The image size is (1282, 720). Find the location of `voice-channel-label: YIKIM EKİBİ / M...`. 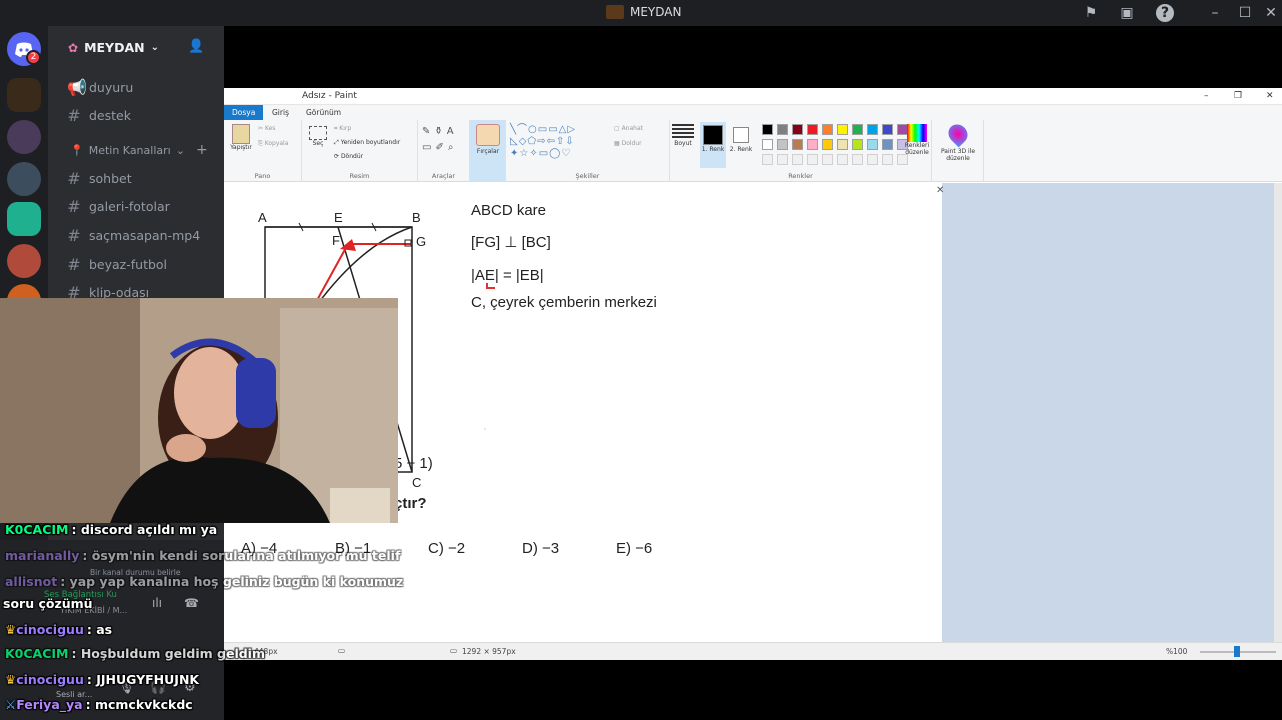

voice-channel-label: YIKIM EKİBİ / M... is located at coordinates (94, 610).